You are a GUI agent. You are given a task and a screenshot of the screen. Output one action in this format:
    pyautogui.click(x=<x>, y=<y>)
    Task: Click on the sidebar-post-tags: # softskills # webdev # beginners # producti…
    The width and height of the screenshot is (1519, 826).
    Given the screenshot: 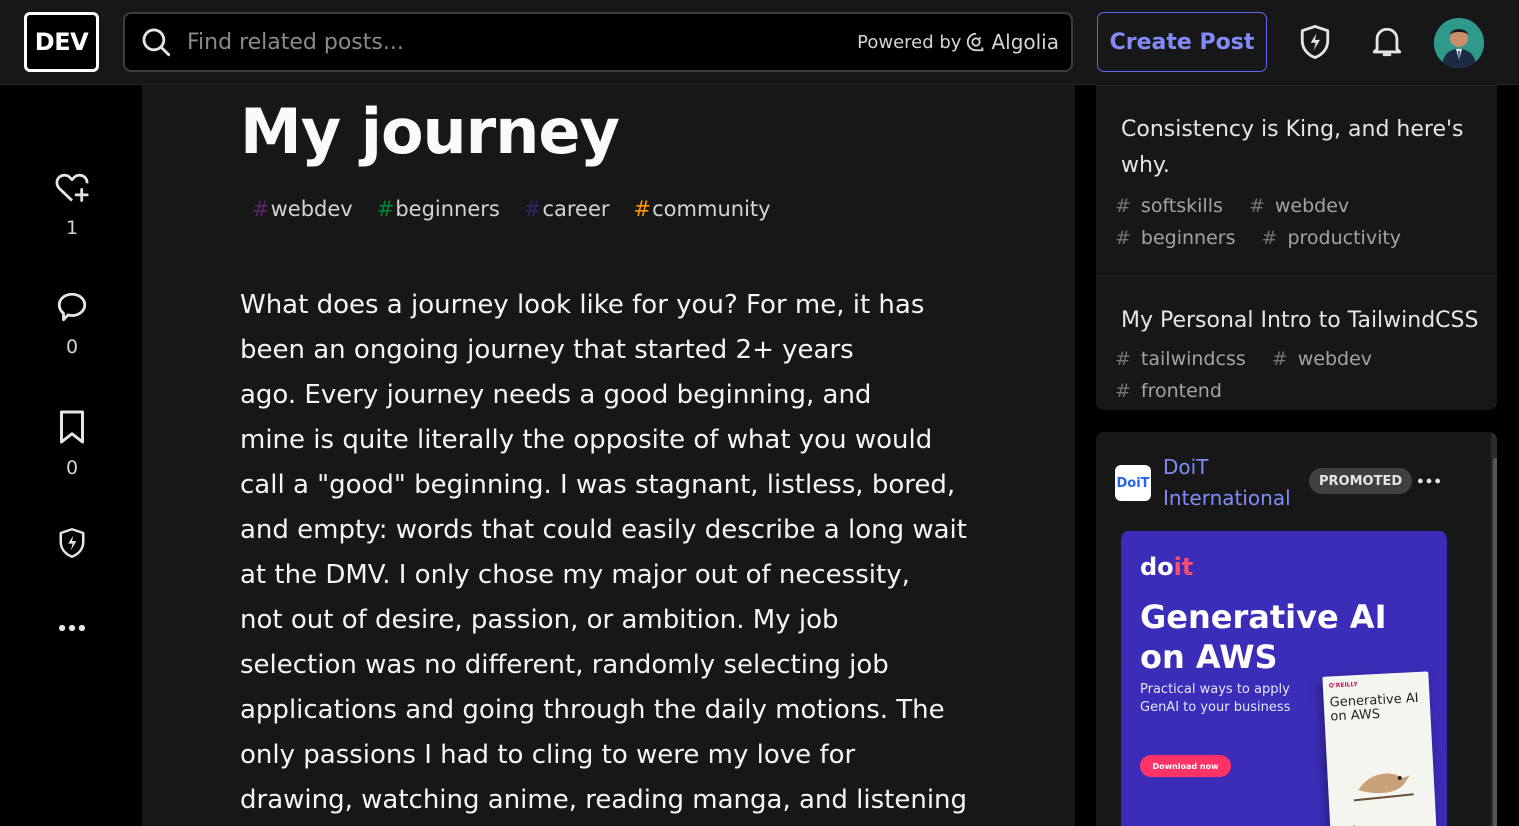 What is the action you would take?
    pyautogui.click(x=1300, y=222)
    